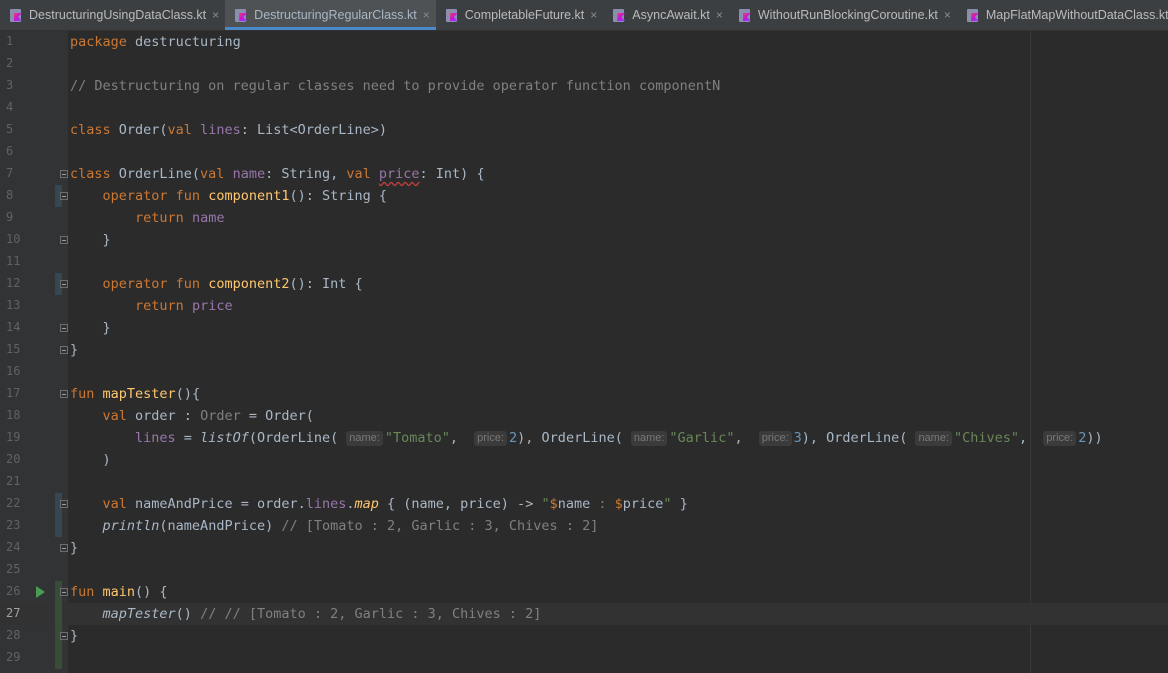 The height and width of the screenshot is (673, 1168). I want to click on code-token: $, so click(553, 504).